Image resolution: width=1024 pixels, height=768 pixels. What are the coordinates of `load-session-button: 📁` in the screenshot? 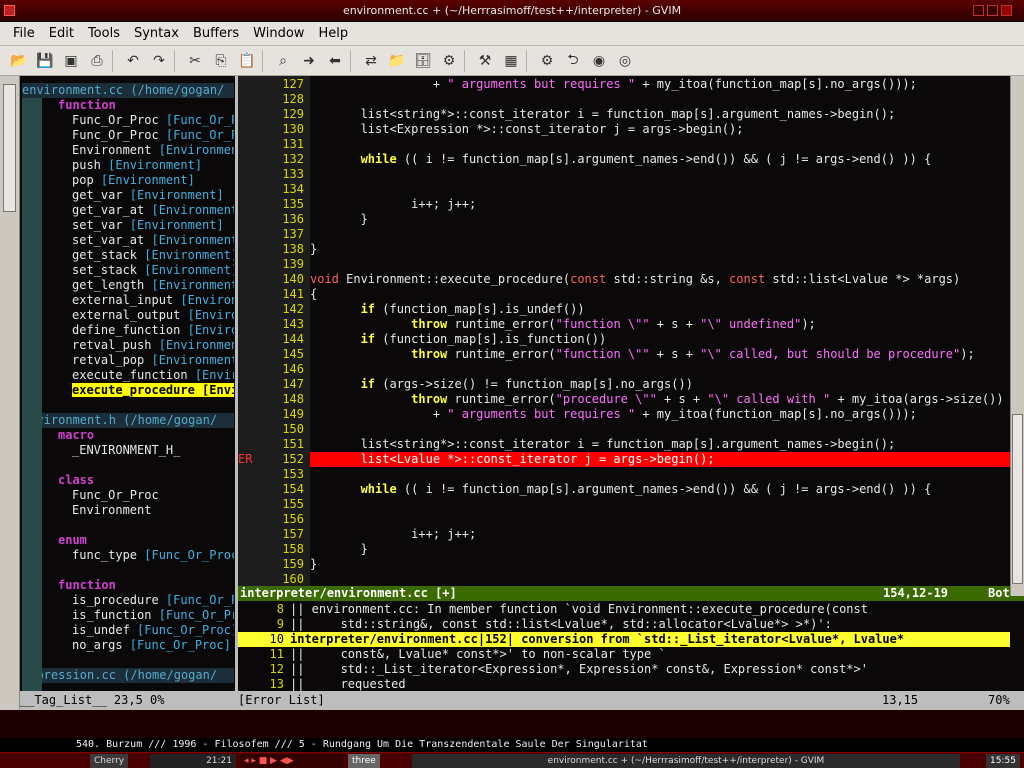 It's located at (397, 61).